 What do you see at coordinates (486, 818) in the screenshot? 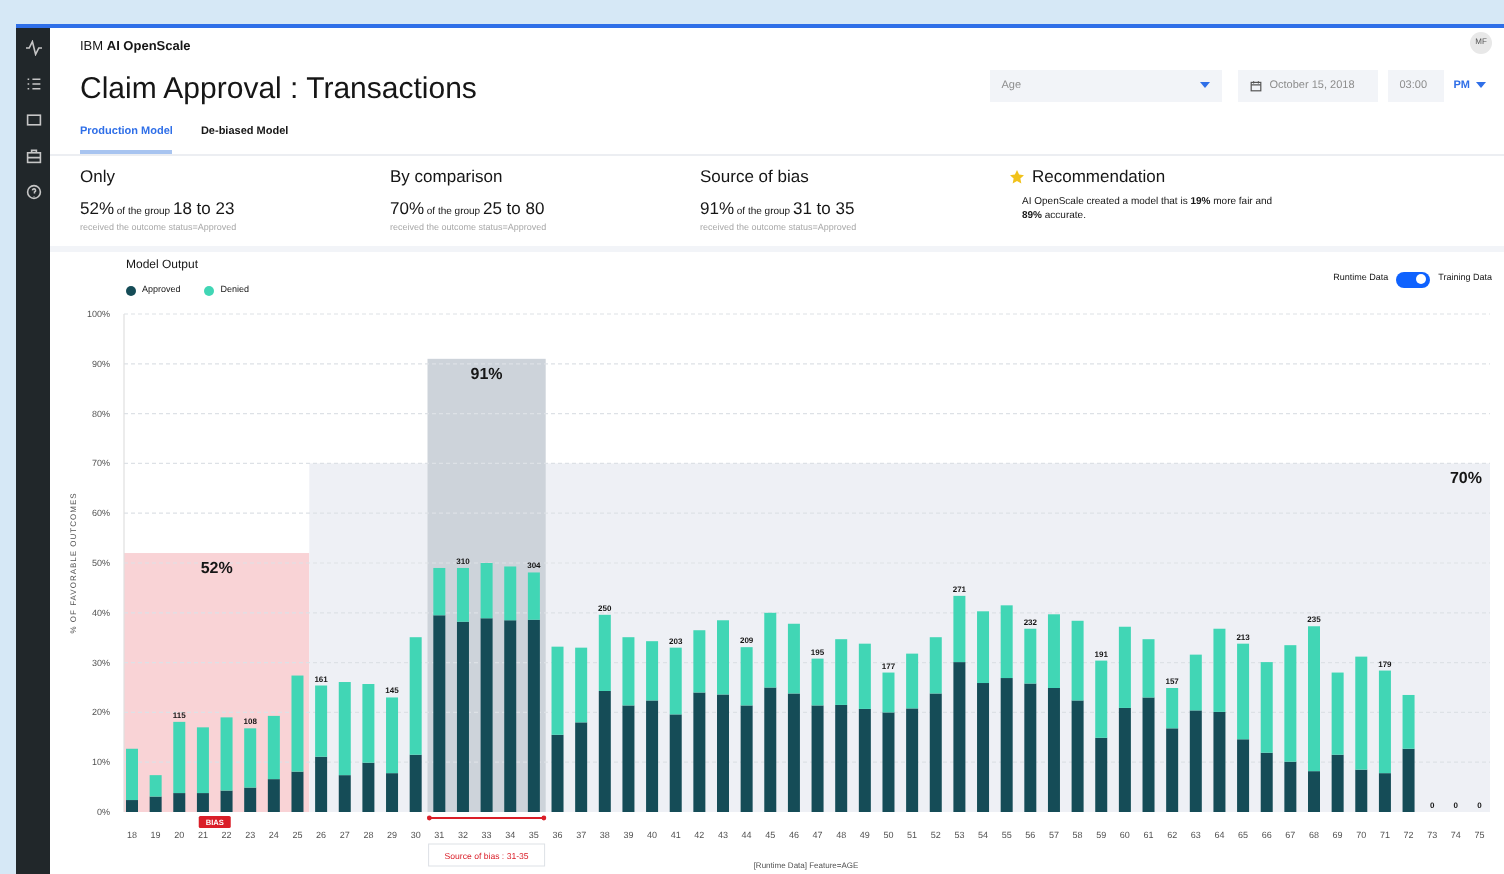
I see `range-bracket` at bounding box center [486, 818].